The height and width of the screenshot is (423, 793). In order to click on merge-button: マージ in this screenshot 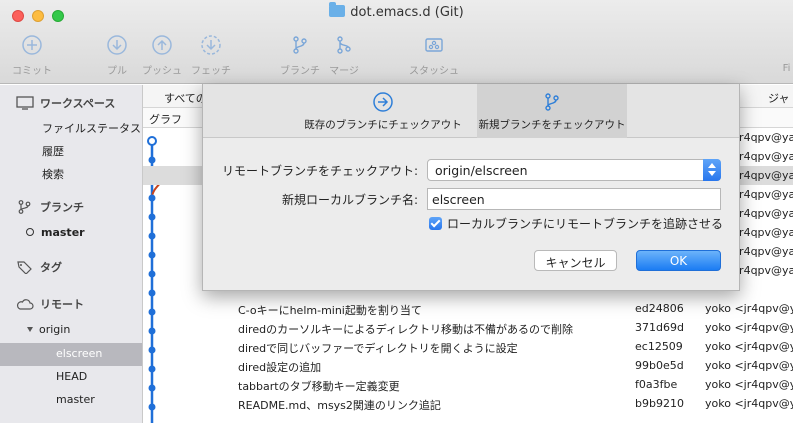, I will do `click(344, 55)`.